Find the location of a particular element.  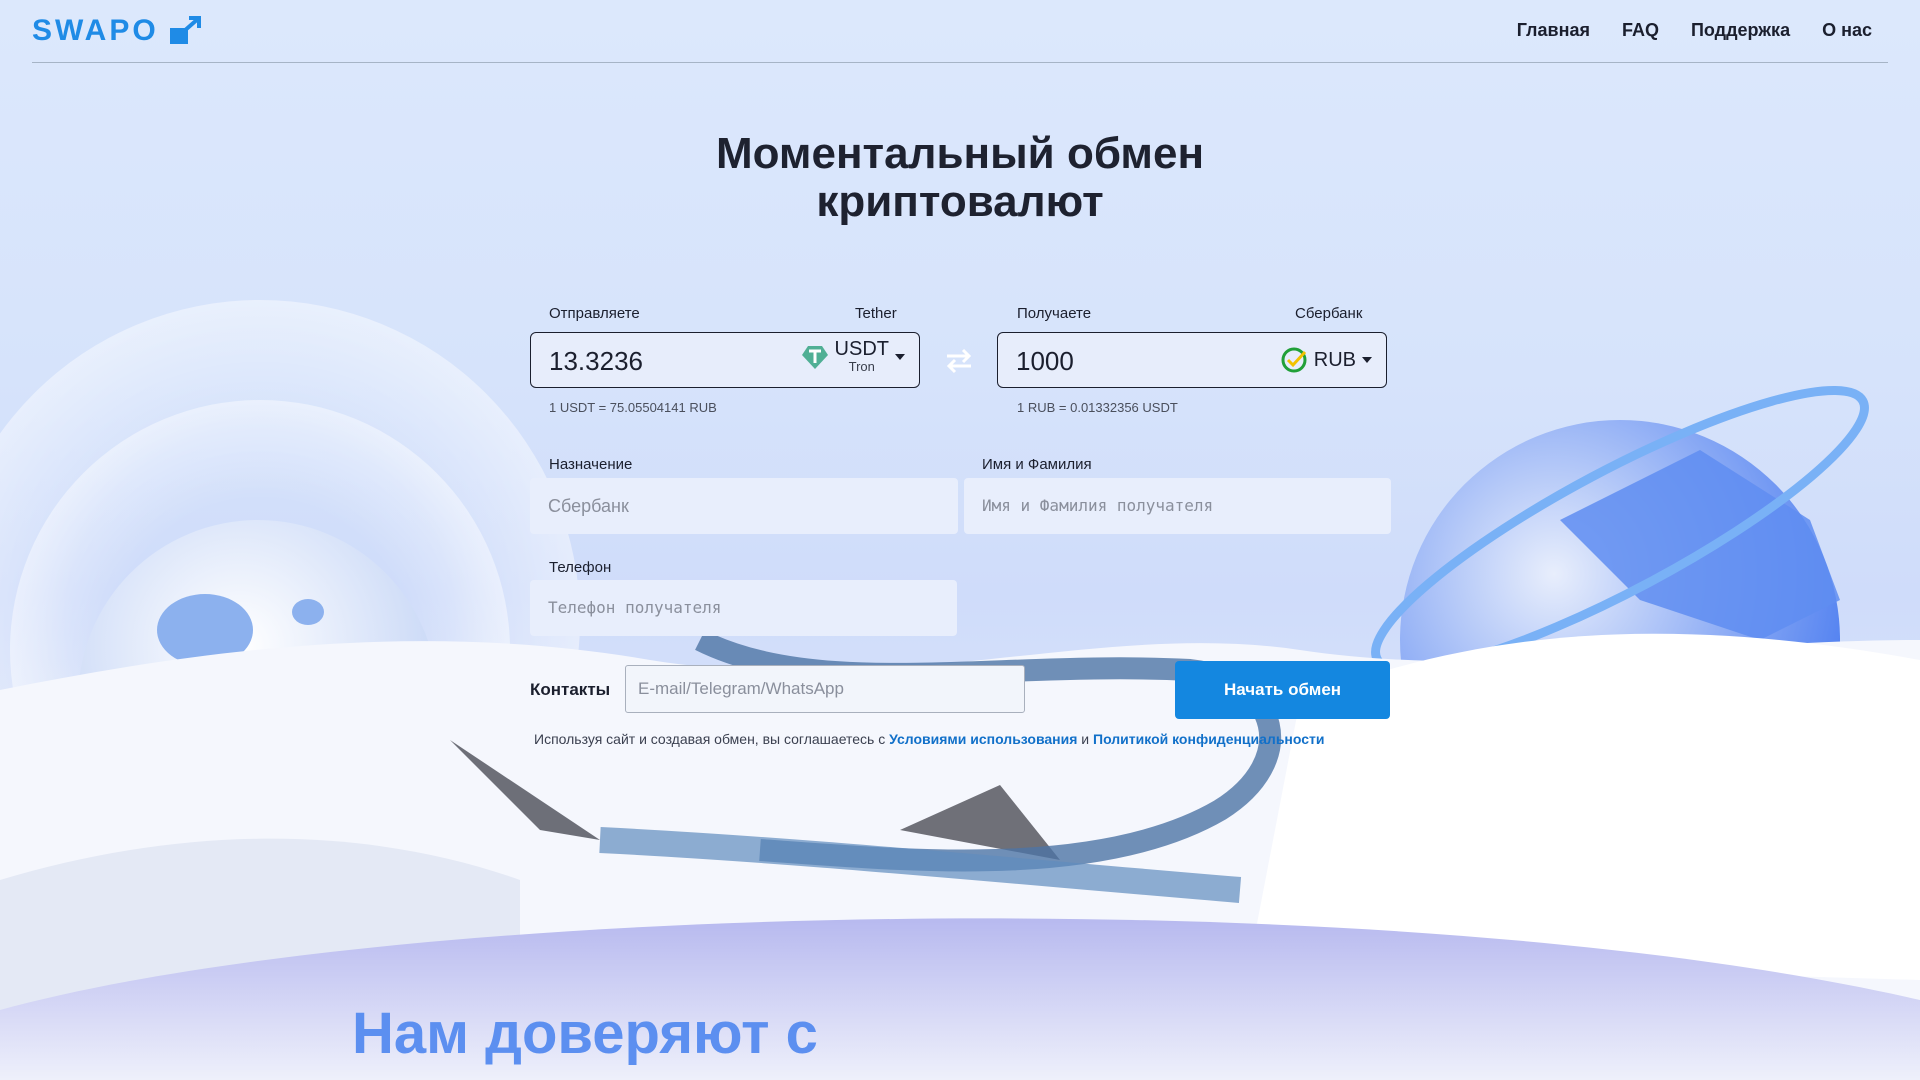

send-rate: 1 USDT = 75.05504141 RUB is located at coordinates (633, 407).